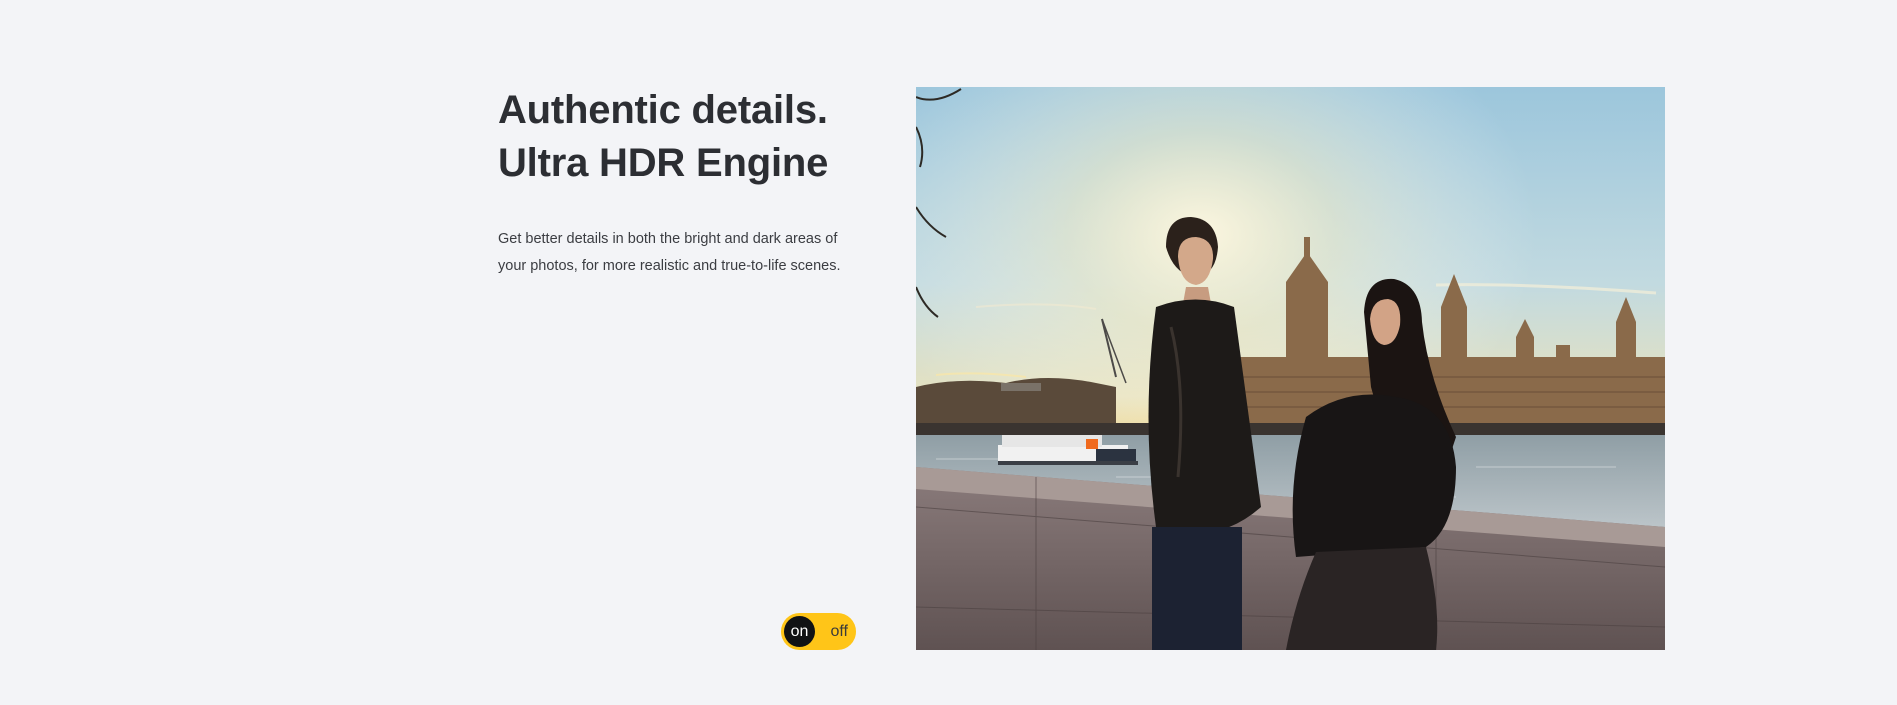 Image resolution: width=1897 pixels, height=705 pixels. What do you see at coordinates (663, 110) in the screenshot?
I see `feature-title-line1: Authentic details.` at bounding box center [663, 110].